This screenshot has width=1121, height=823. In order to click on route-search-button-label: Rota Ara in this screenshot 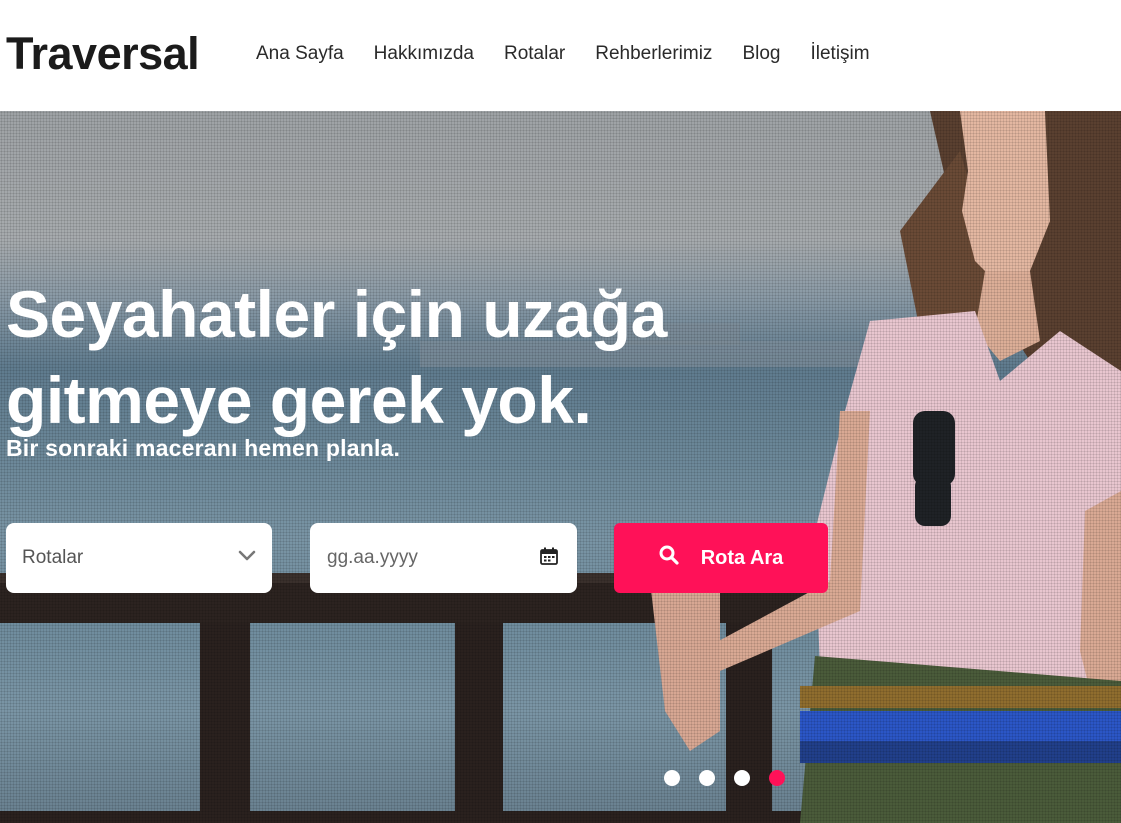, I will do `click(742, 557)`.